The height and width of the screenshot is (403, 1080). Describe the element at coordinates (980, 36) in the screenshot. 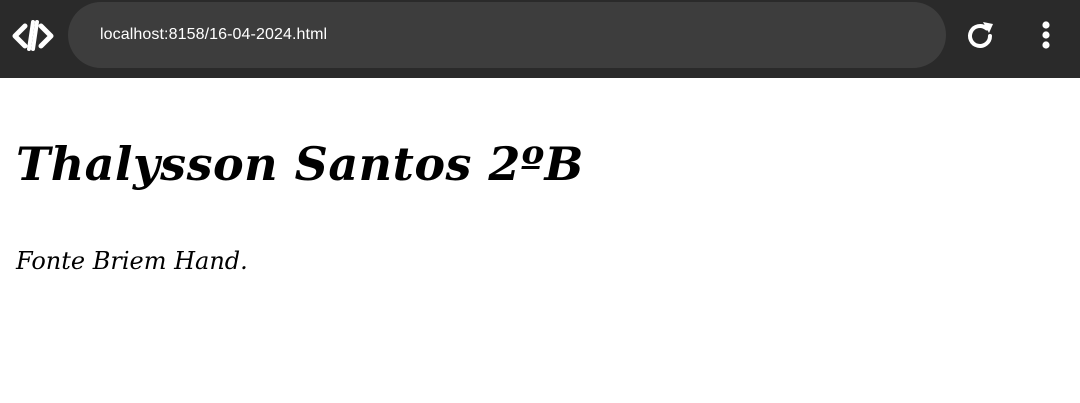

I see `reload-icon` at that location.